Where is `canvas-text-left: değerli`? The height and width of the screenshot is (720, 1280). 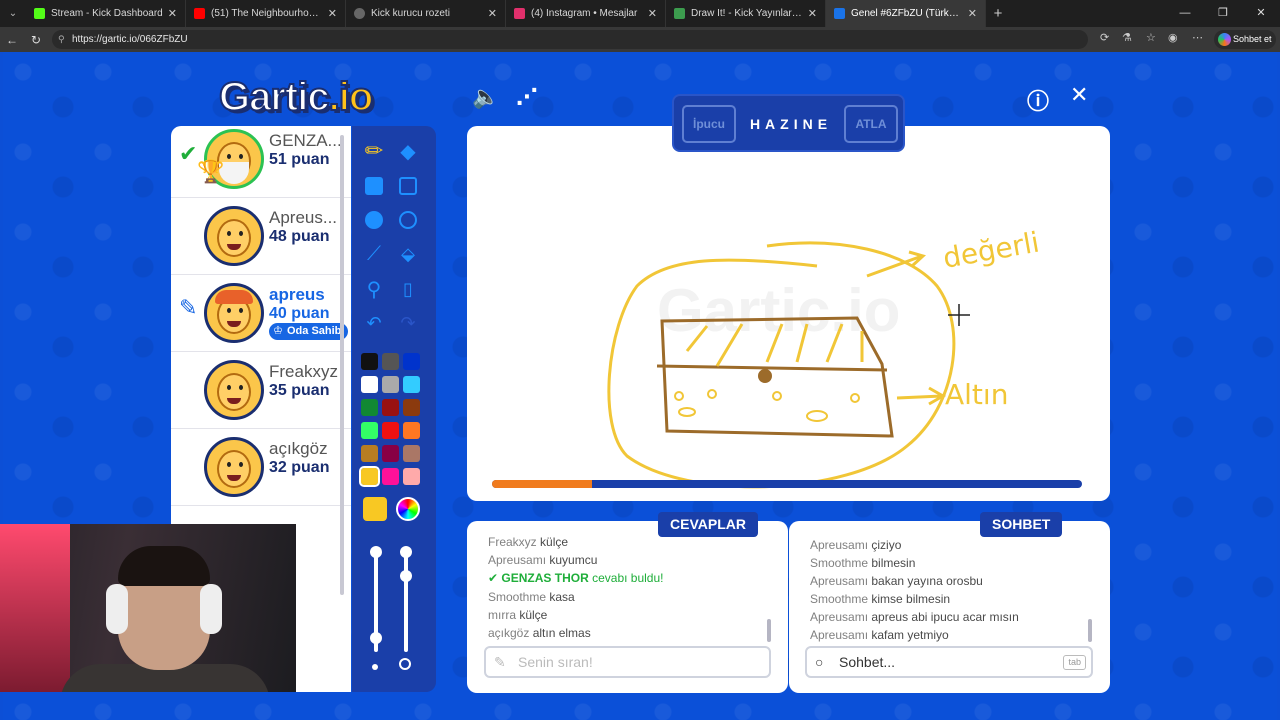 canvas-text-left: değerli is located at coordinates (990, 250).